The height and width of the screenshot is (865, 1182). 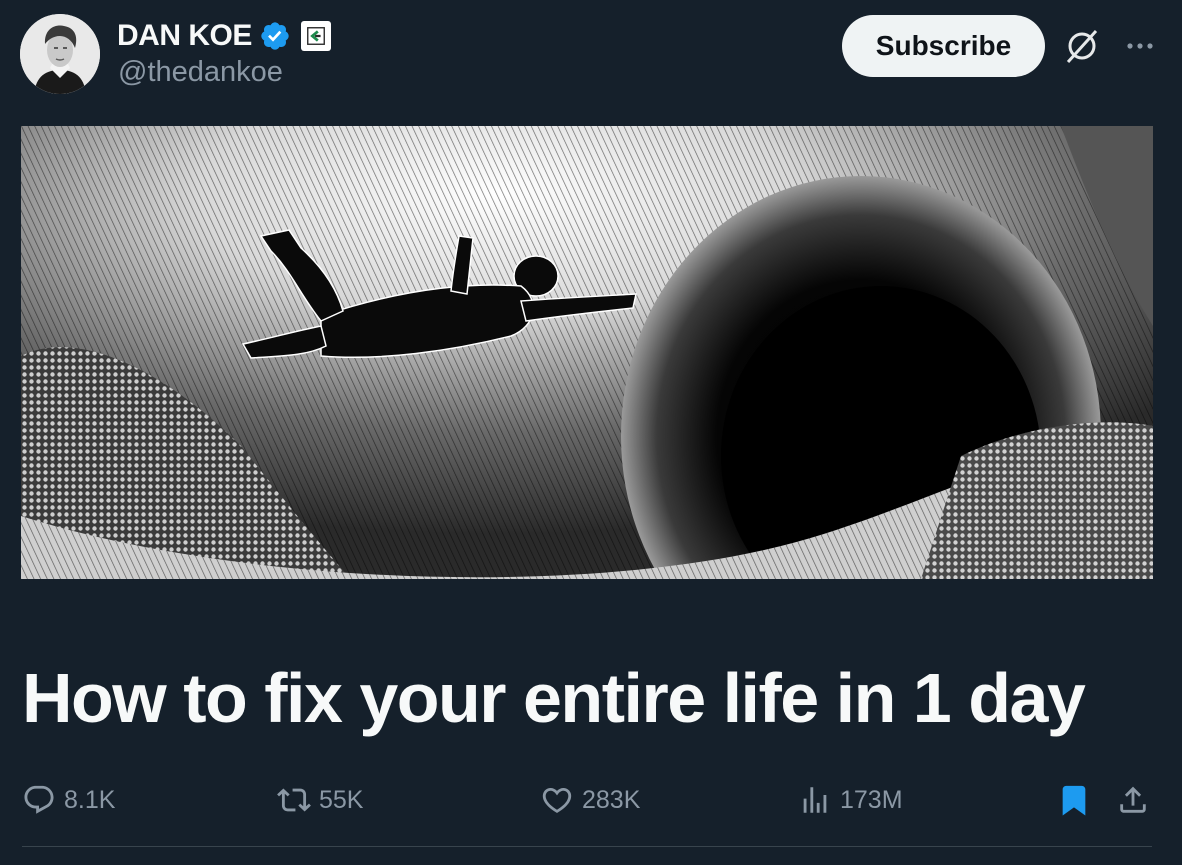 I want to click on grok-icon, so click(x=1082, y=46).